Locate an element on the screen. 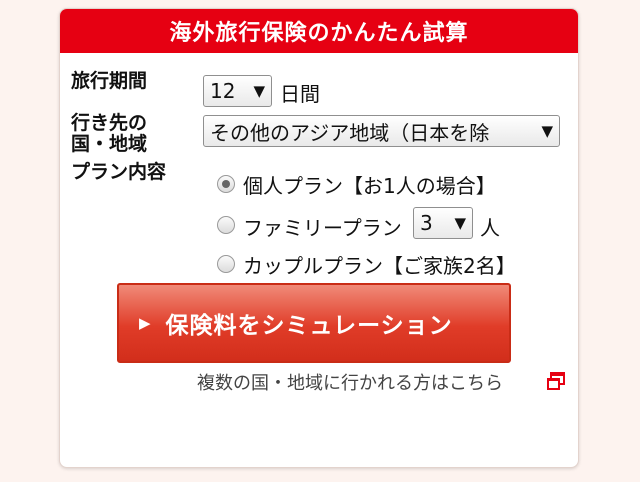 This screenshot has width=640, height=482. destination-label-line2: 国・地域 is located at coordinates (109, 144).